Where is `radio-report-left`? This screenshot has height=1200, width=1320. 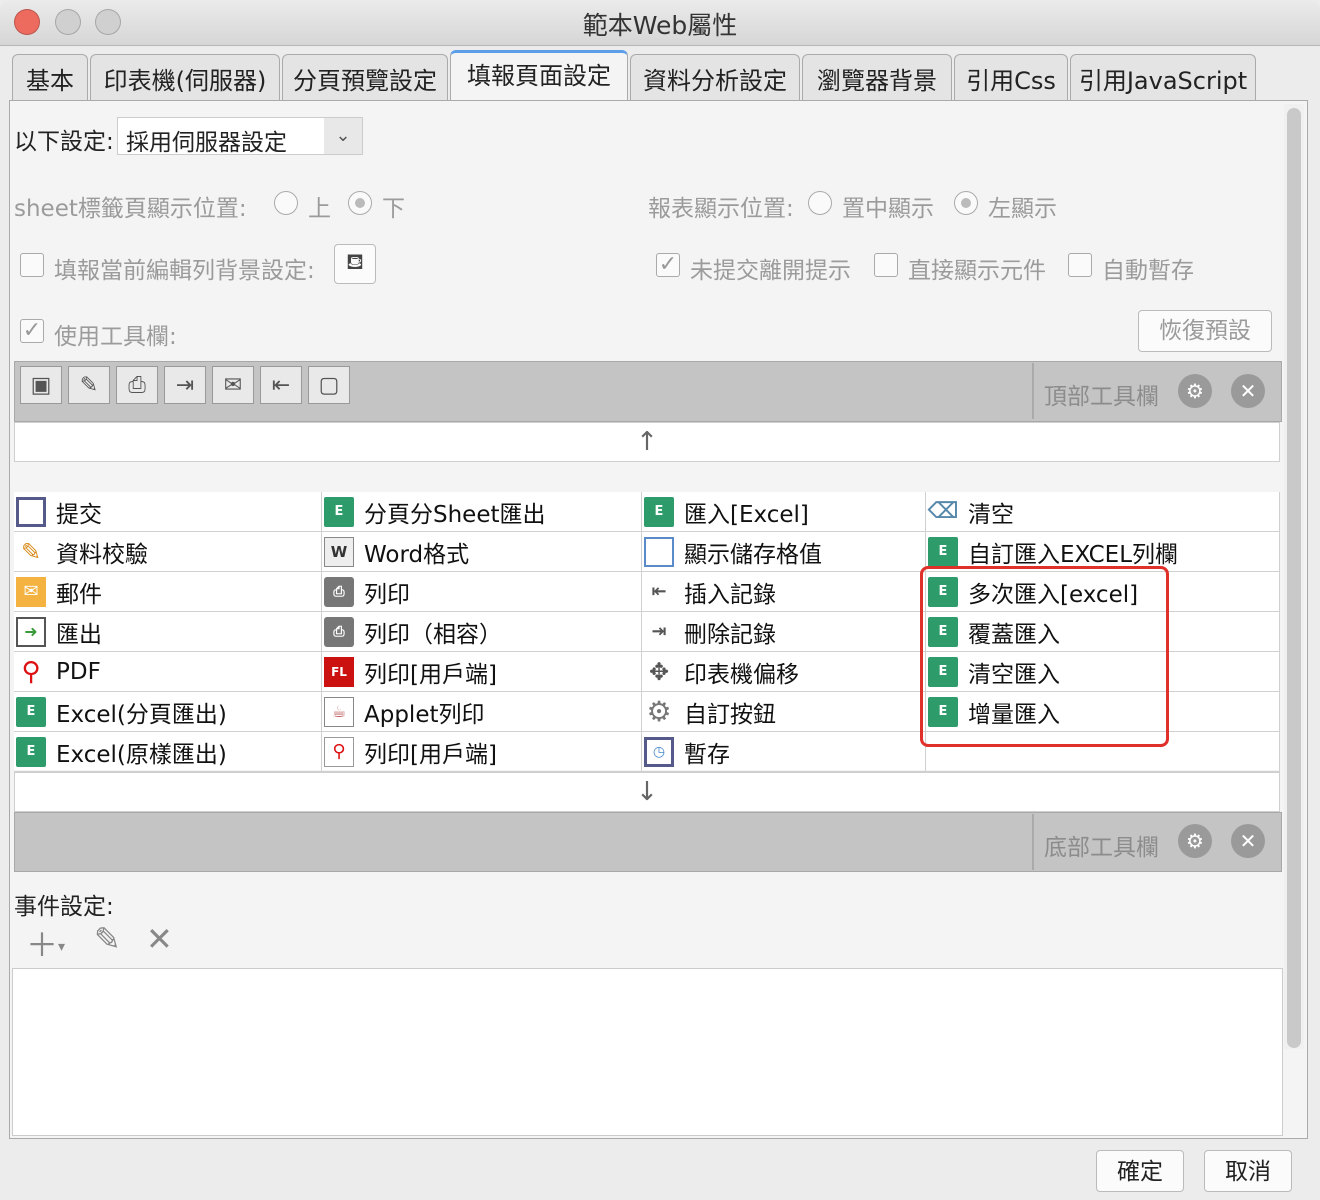
radio-report-left is located at coordinates (966, 203).